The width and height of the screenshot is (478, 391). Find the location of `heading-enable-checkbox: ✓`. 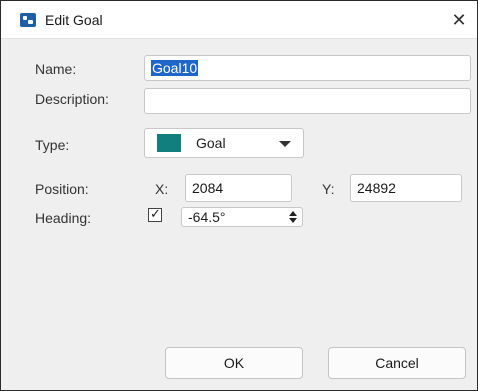

heading-enable-checkbox: ✓ is located at coordinates (155, 214).